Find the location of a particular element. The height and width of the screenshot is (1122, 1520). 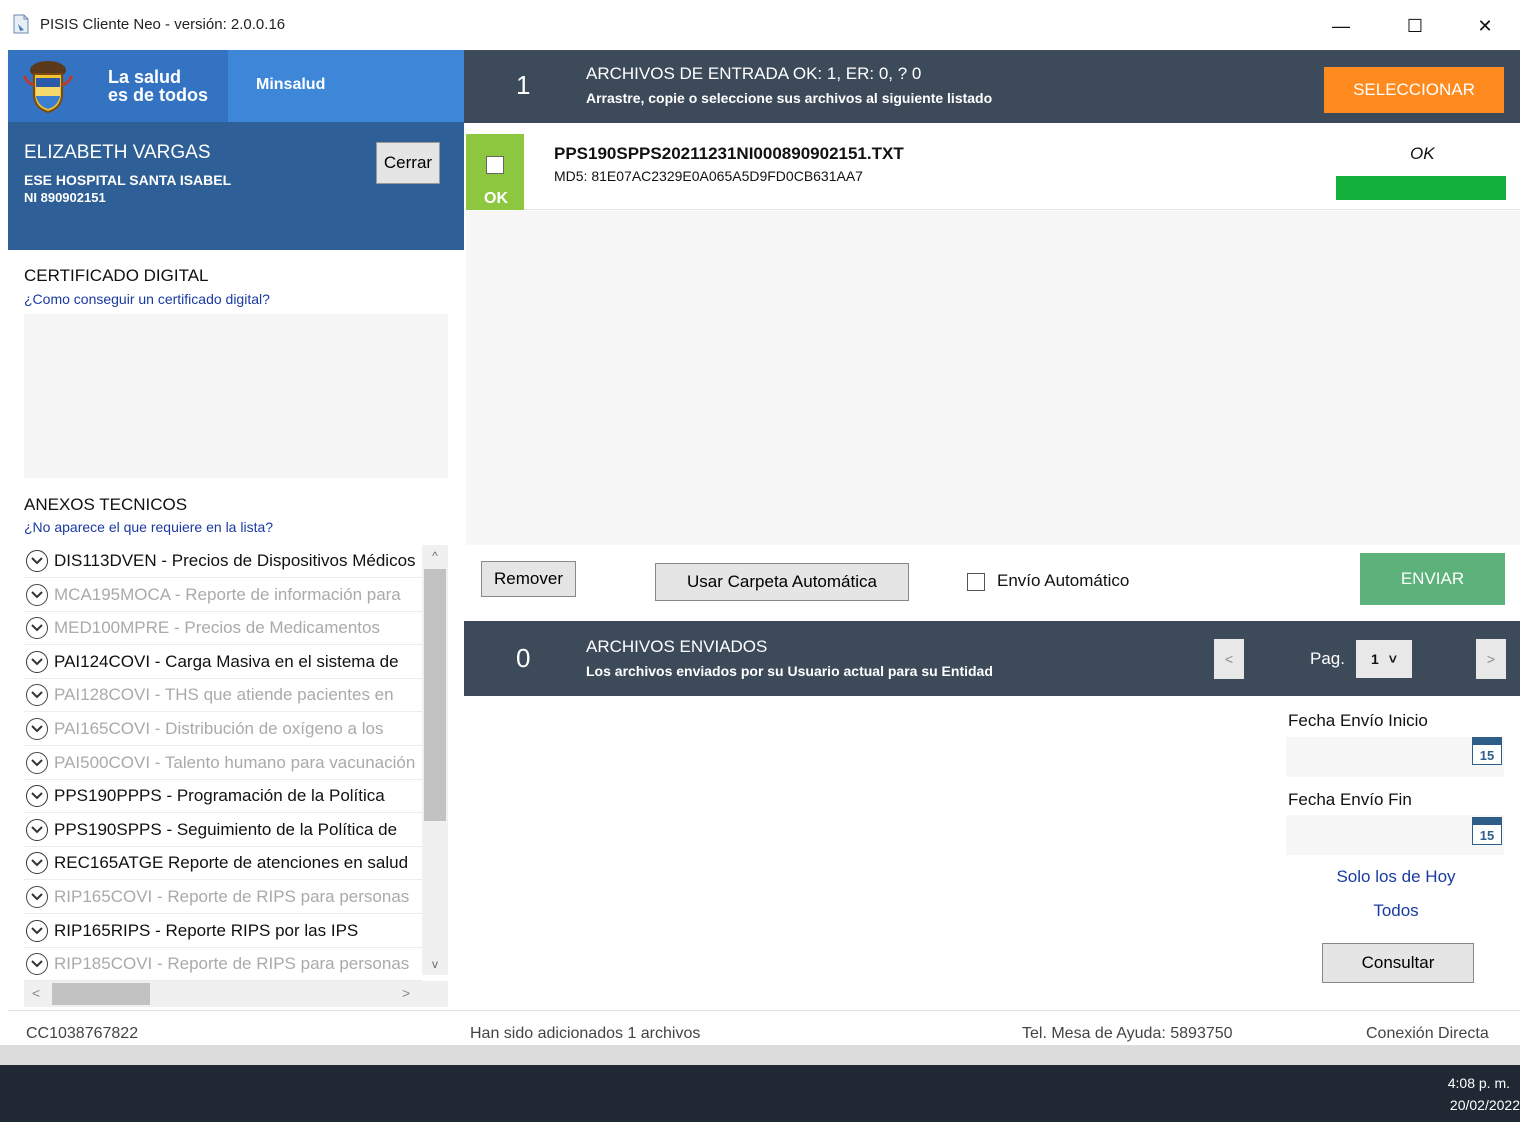

brand-slogan-line1: La salud is located at coordinates (145, 77).